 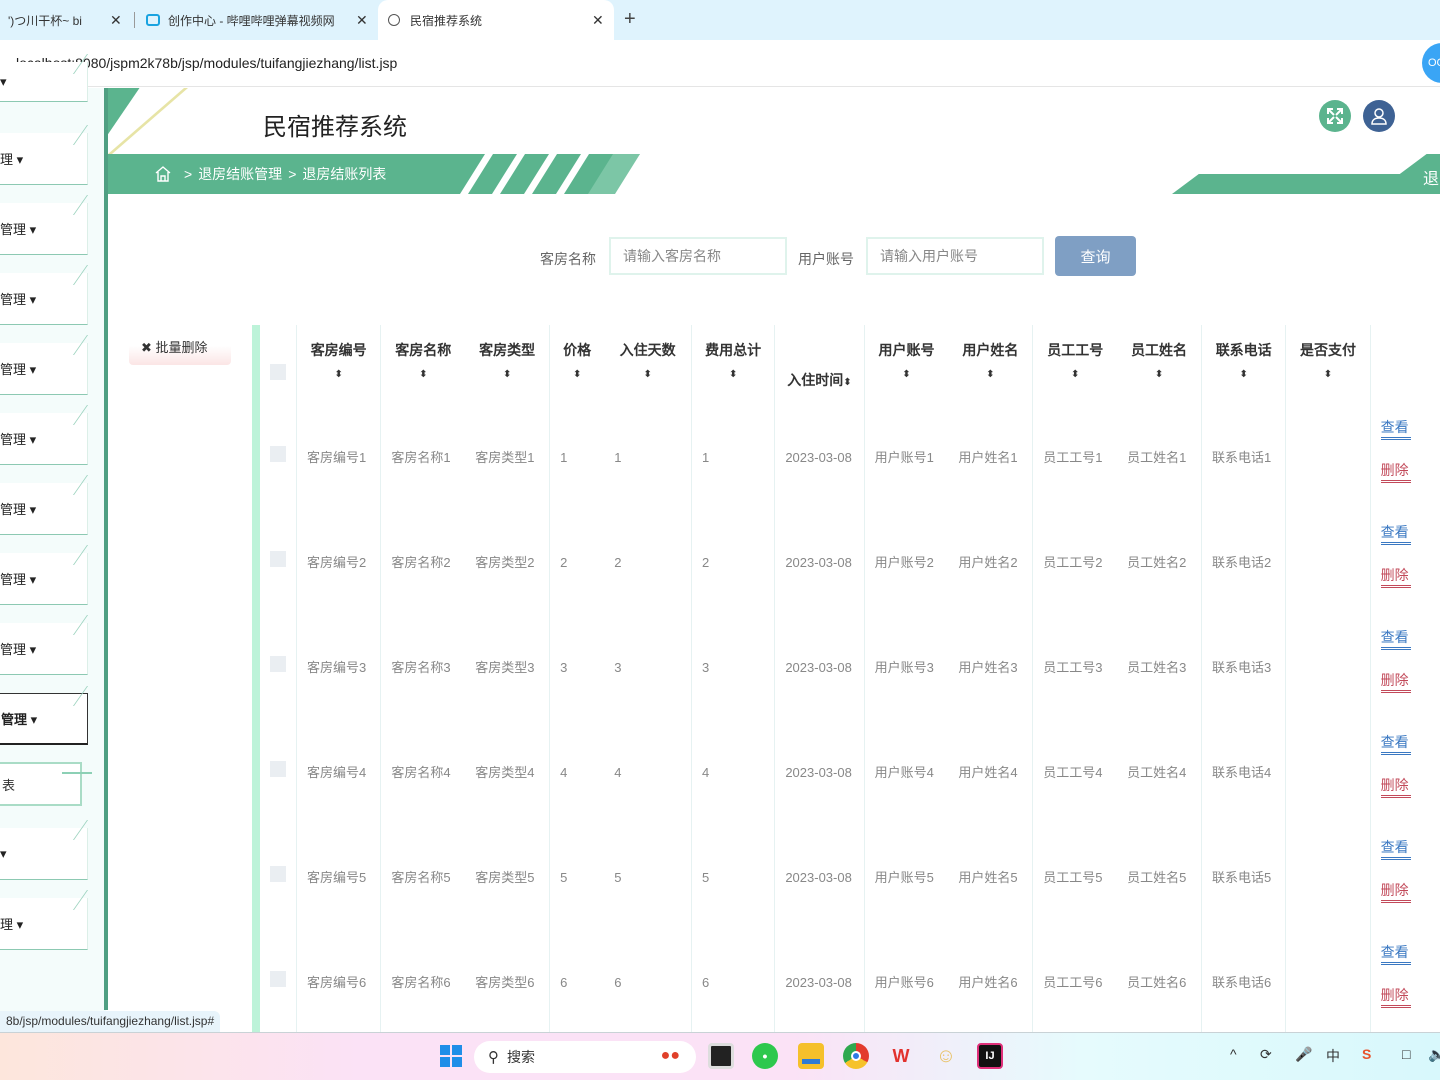 I want to click on user-account-input, so click(x=955, y=256).